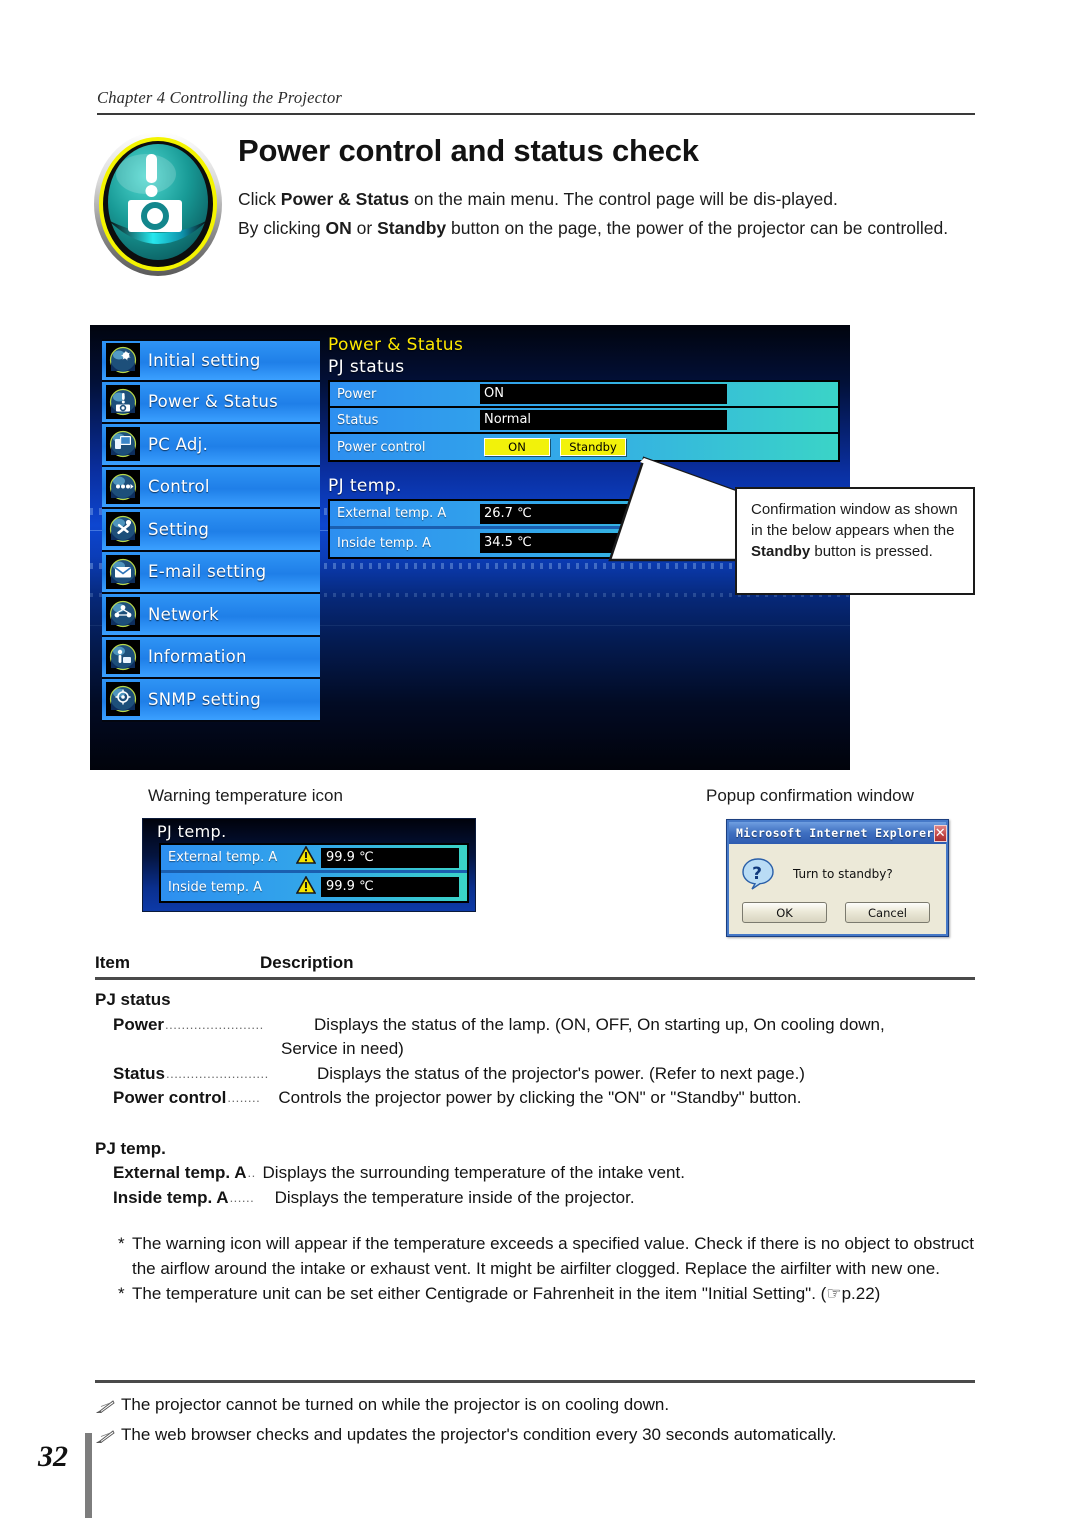  Describe the element at coordinates (781, 551) in the screenshot. I see `callout-text-bold: Standby` at that location.